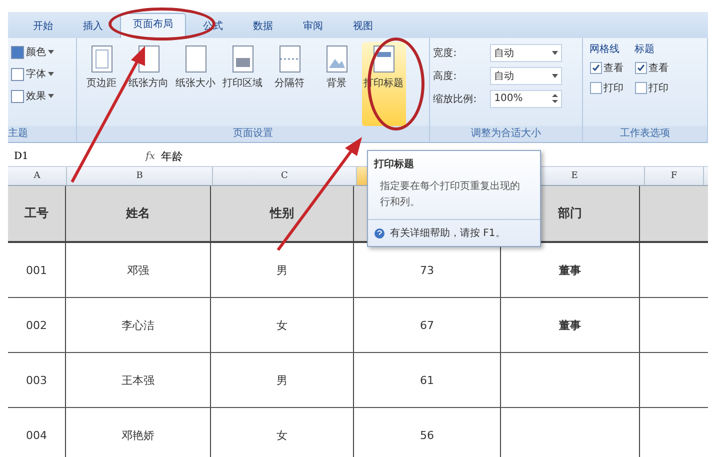  I want to click on table-cell: 004, so click(37, 432).